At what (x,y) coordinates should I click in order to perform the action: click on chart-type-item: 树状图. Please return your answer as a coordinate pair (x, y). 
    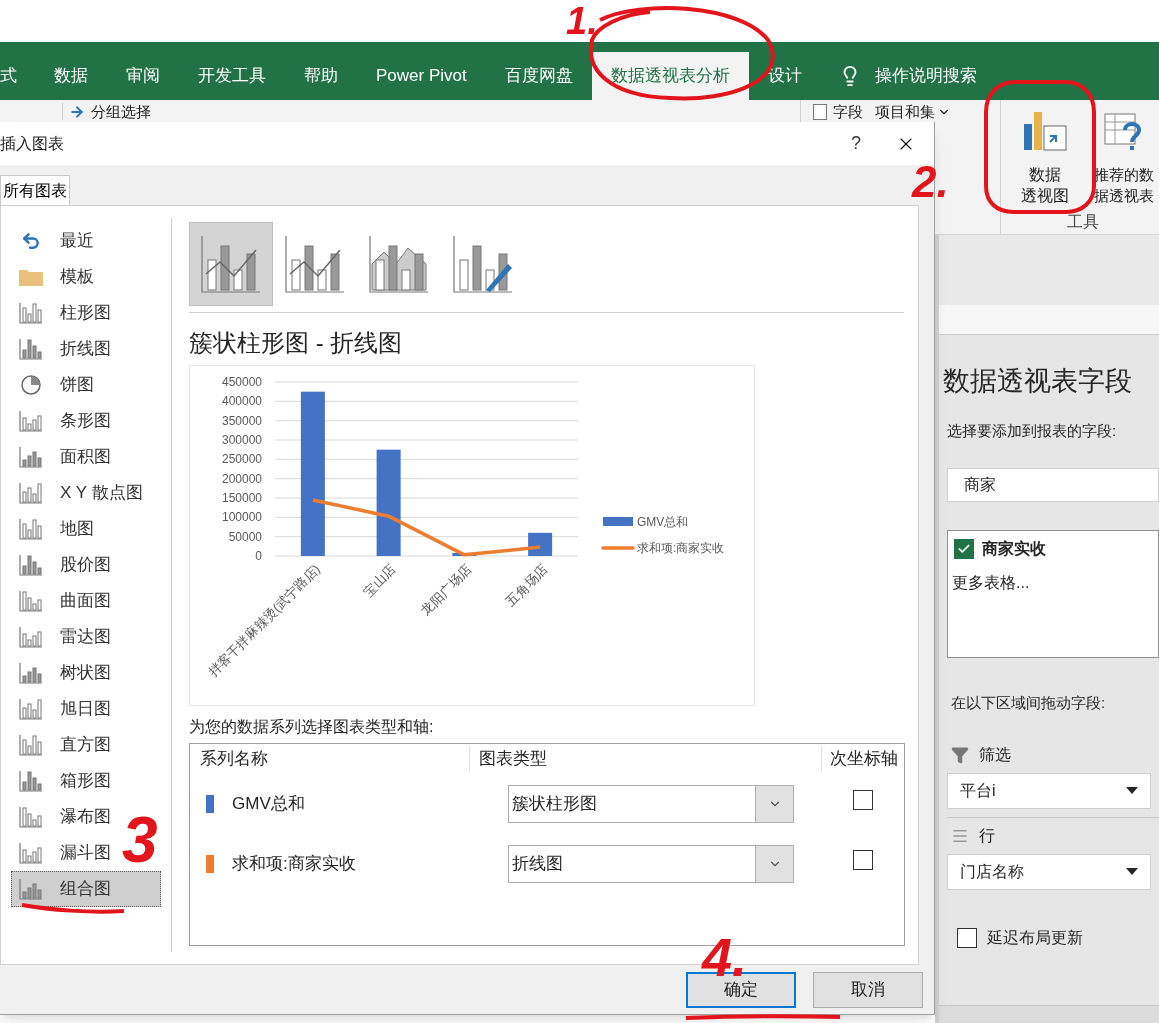
    Looking at the image, I should click on (86, 673).